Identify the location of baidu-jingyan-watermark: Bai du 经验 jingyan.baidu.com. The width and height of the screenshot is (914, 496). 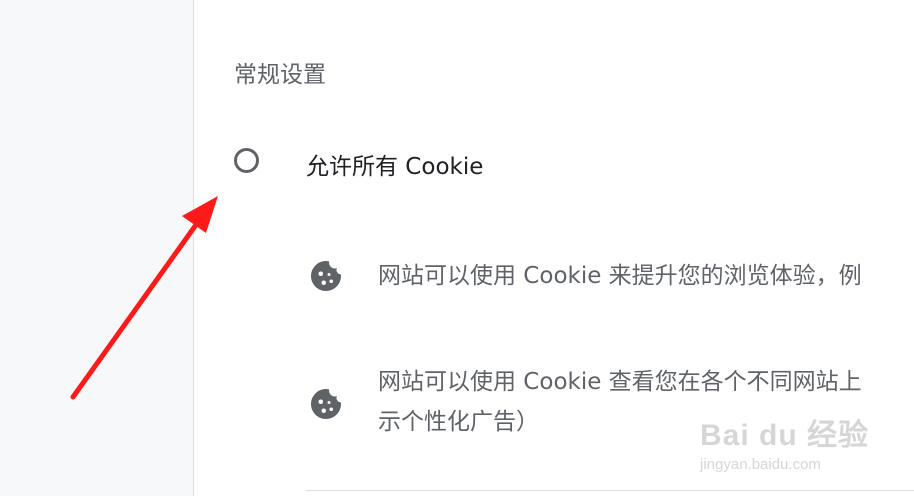
(784, 441).